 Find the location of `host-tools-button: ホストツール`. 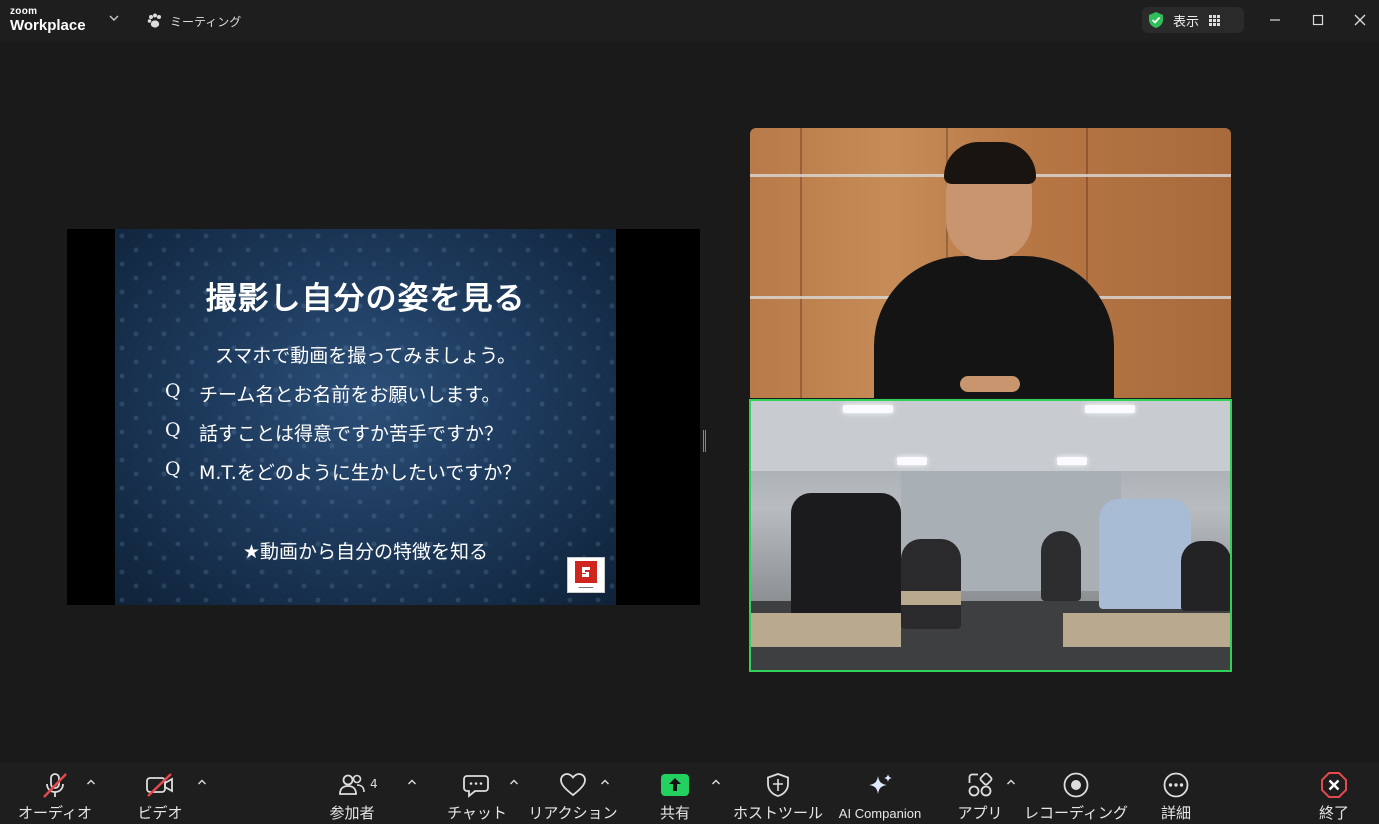

host-tools-button: ホストツール is located at coordinates (778, 797).